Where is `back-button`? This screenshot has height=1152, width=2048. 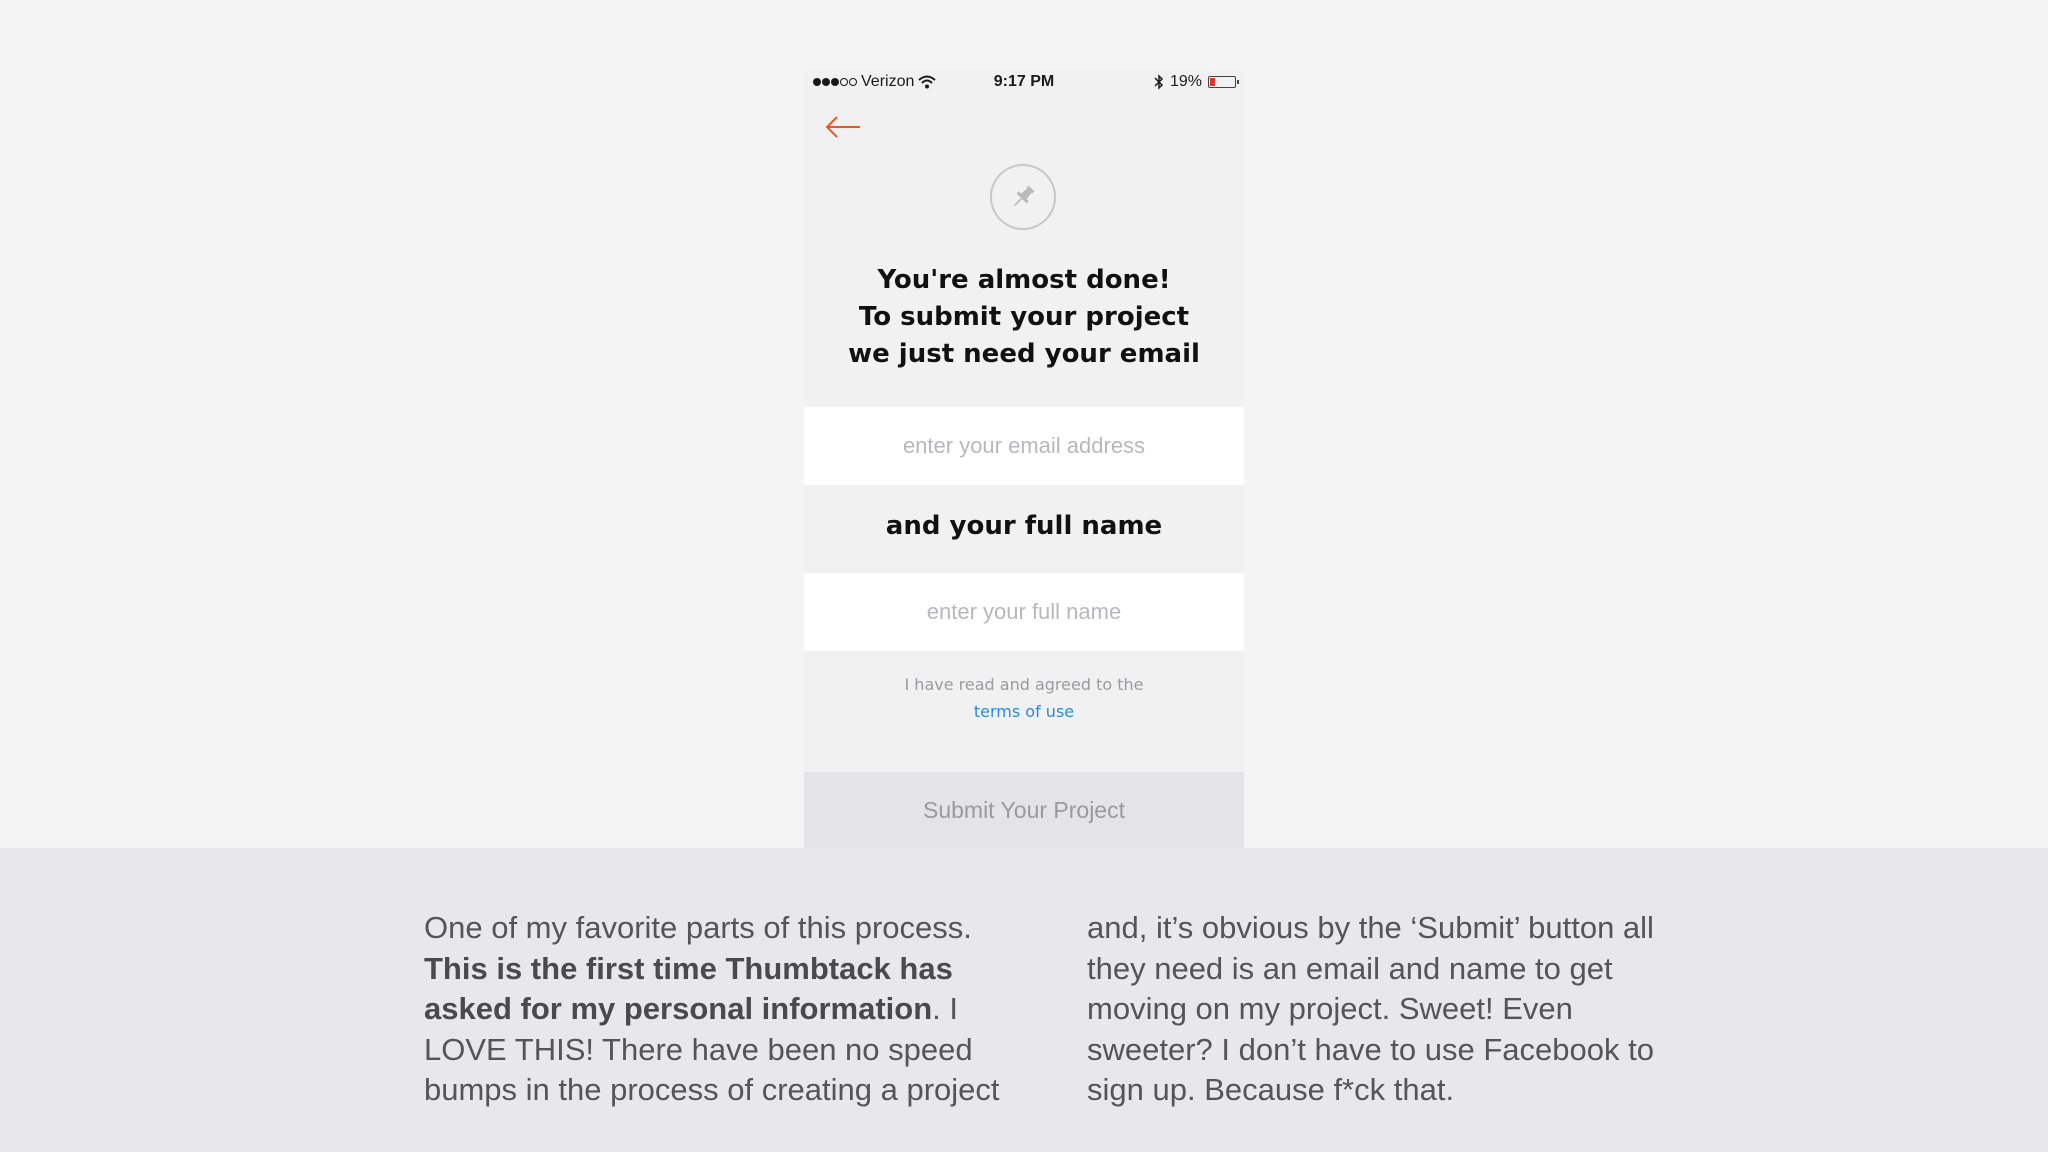
back-button is located at coordinates (843, 127).